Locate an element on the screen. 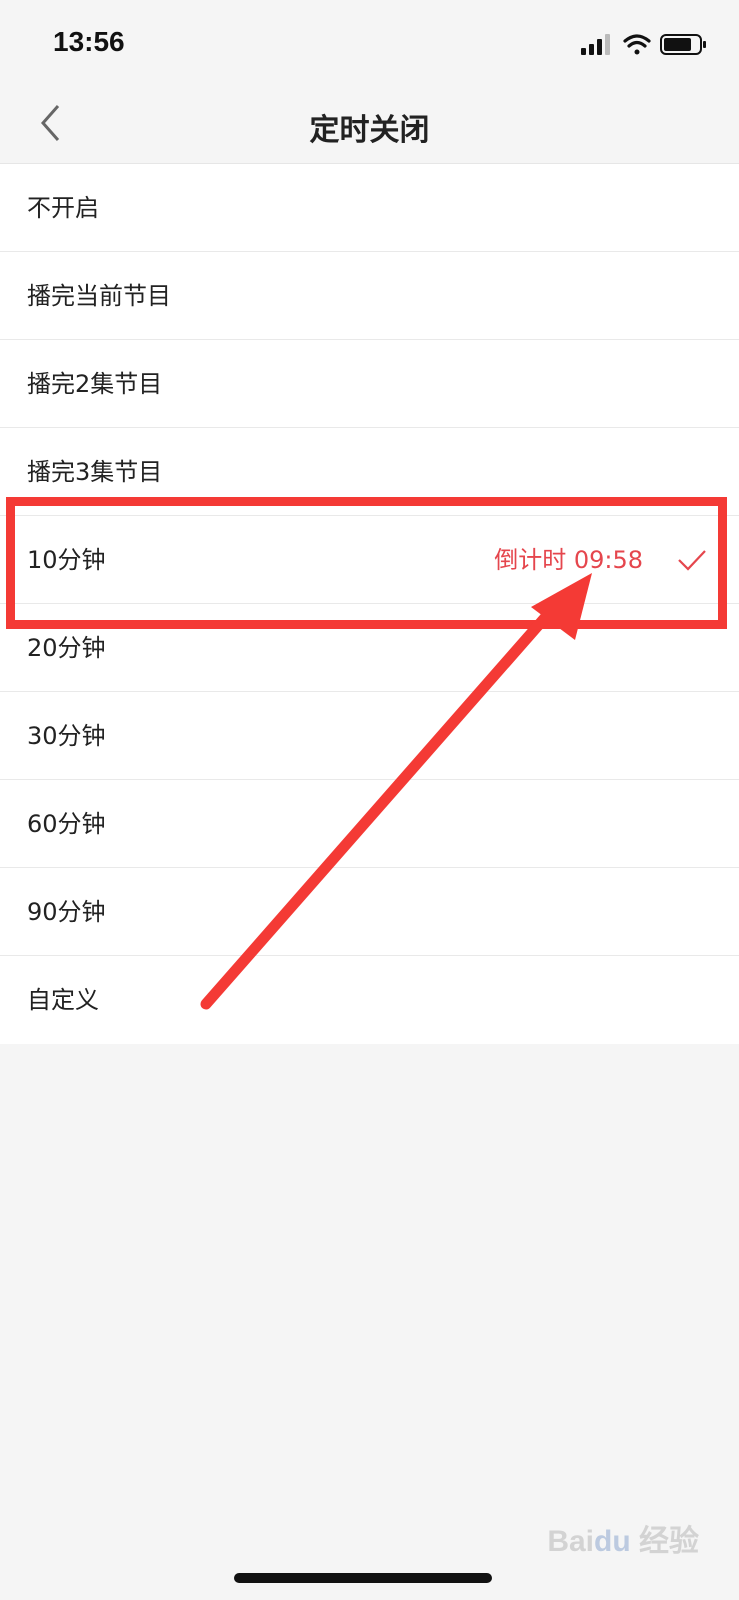 The height and width of the screenshot is (1600, 739). nav-bar: 定时关闭 is located at coordinates (369, 125).